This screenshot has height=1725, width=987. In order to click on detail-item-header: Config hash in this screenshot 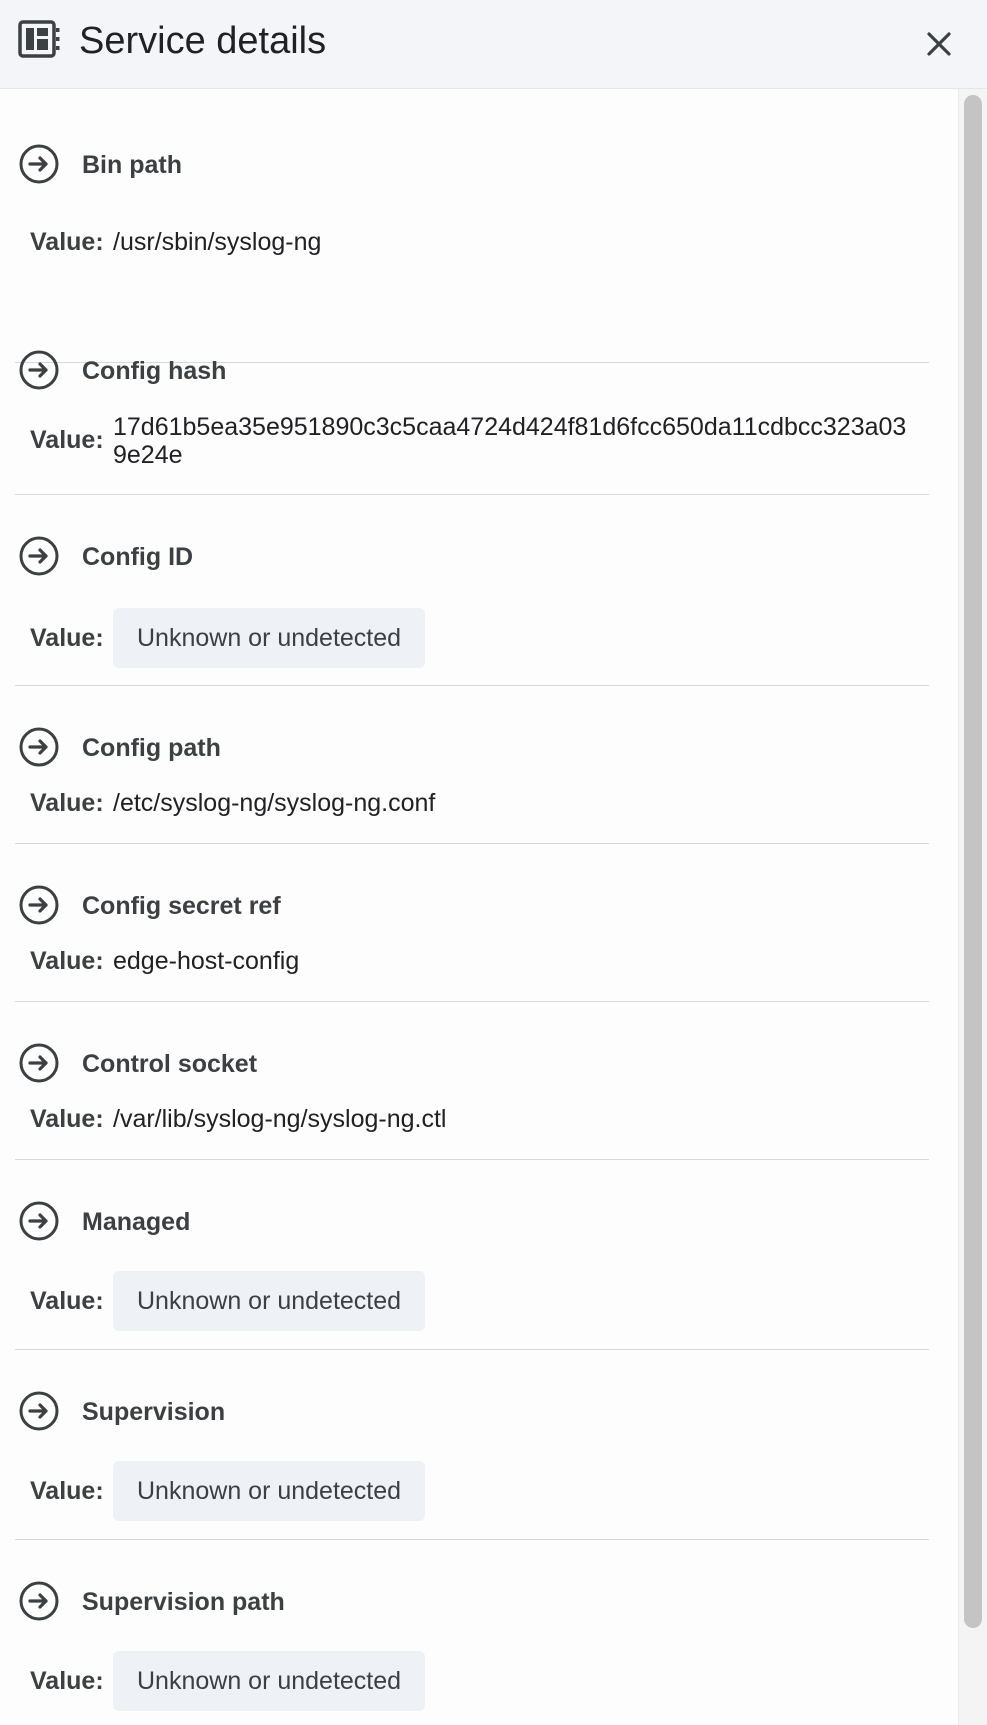, I will do `click(468, 371)`.